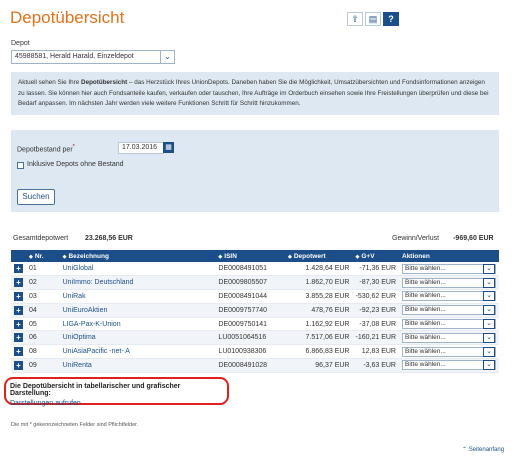 Image resolution: width=514 pixels, height=462 pixels. Describe the element at coordinates (168, 147) in the screenshot. I see `calendar-icon: ▦` at that location.